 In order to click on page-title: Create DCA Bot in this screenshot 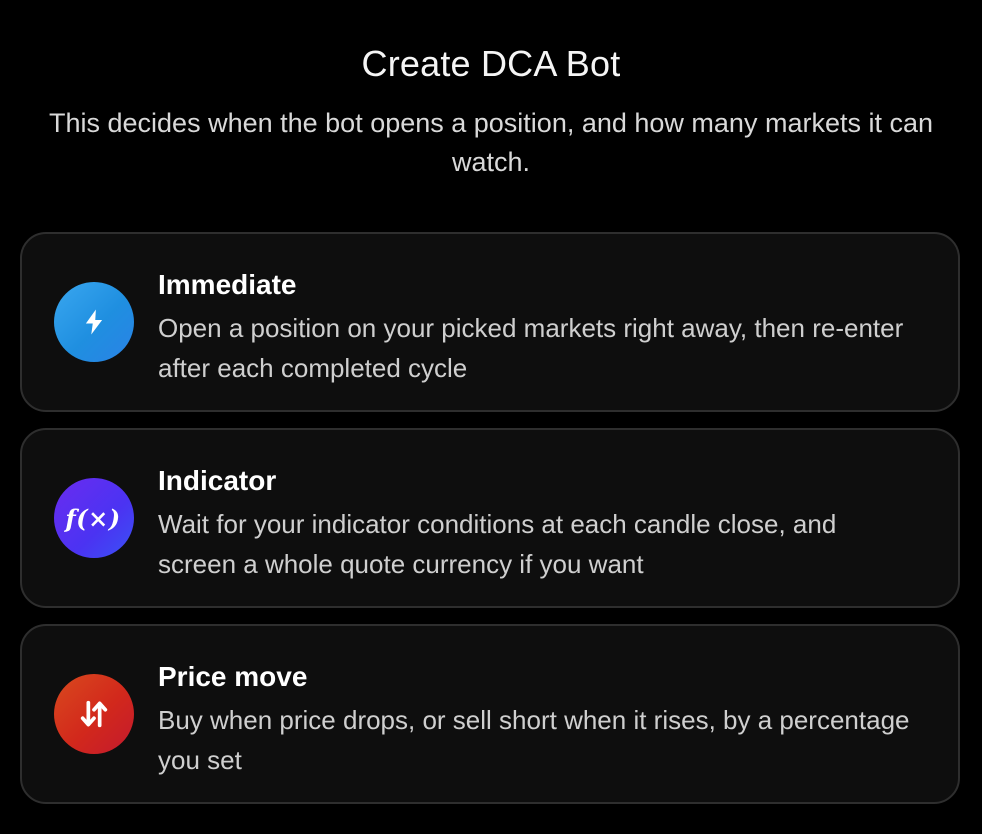, I will do `click(491, 63)`.